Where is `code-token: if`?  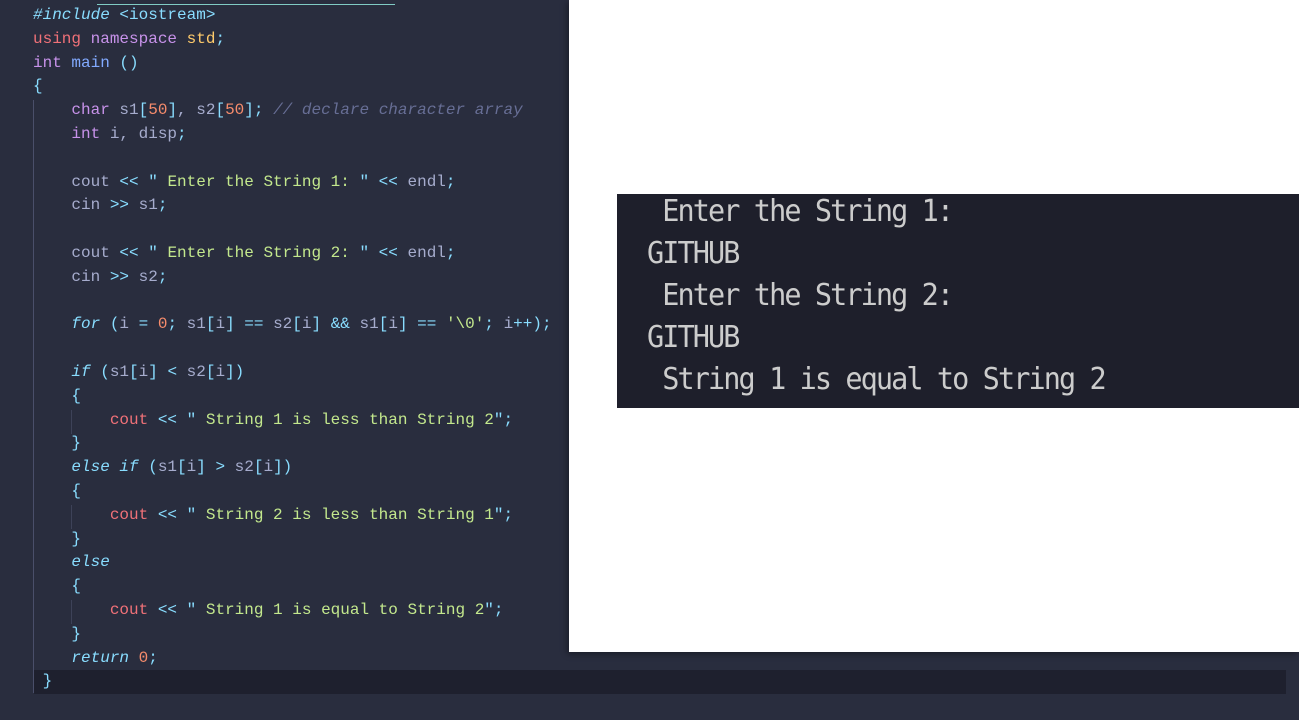 code-token: if is located at coordinates (86, 371).